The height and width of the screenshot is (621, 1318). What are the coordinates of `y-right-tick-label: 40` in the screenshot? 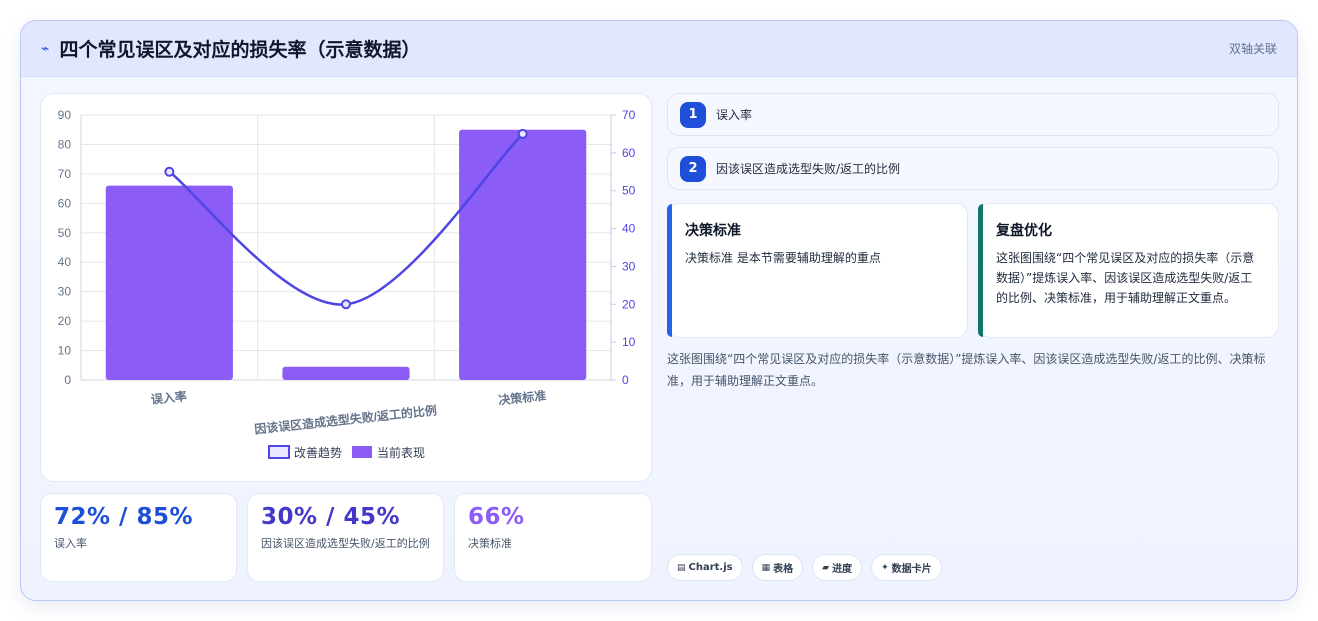 It's located at (629, 229).